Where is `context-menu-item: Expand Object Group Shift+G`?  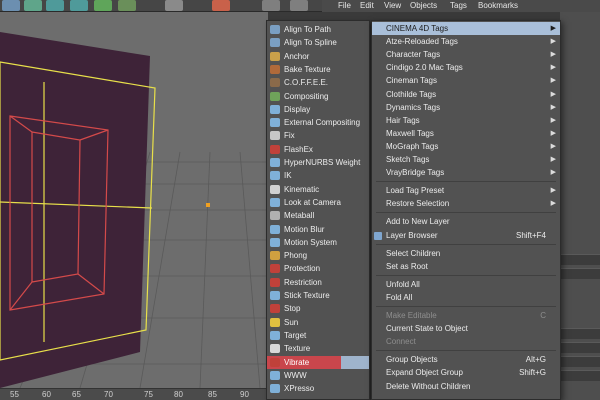 context-menu-item: Expand Object Group Shift+G is located at coordinates (466, 372).